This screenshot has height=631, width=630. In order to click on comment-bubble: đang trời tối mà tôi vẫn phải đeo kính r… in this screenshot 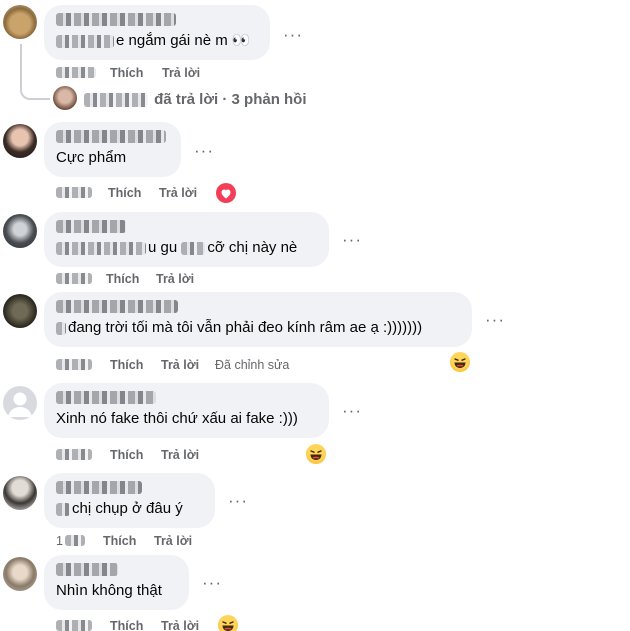, I will do `click(258, 319)`.